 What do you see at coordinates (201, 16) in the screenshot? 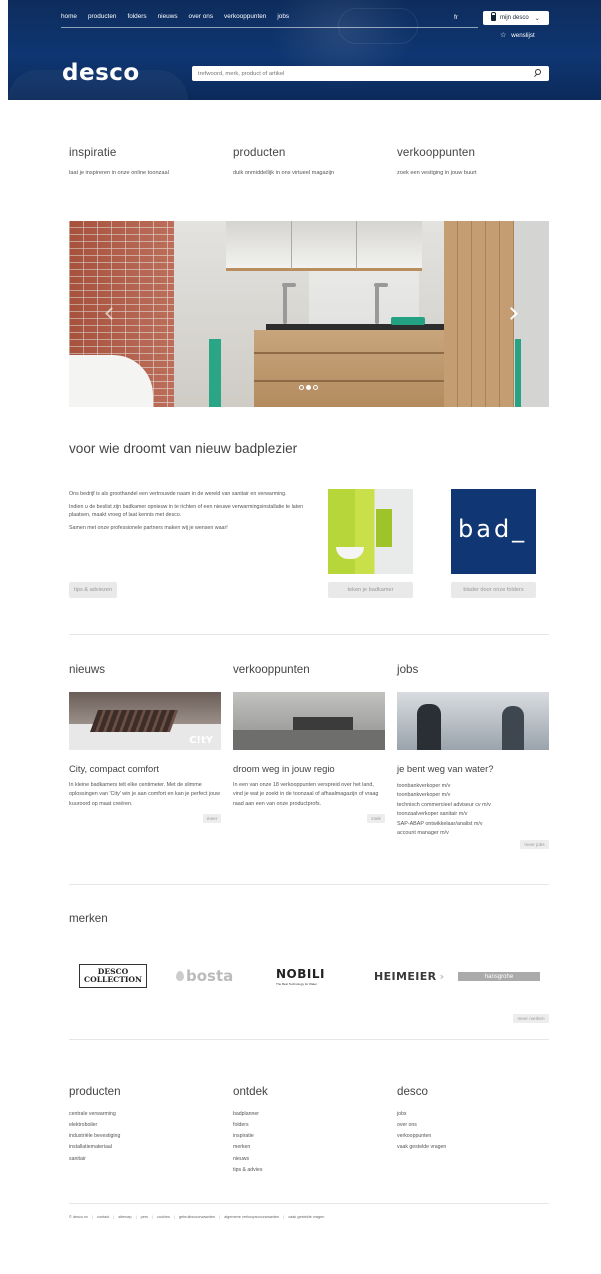
I see `nav-over-ons: over ons` at bounding box center [201, 16].